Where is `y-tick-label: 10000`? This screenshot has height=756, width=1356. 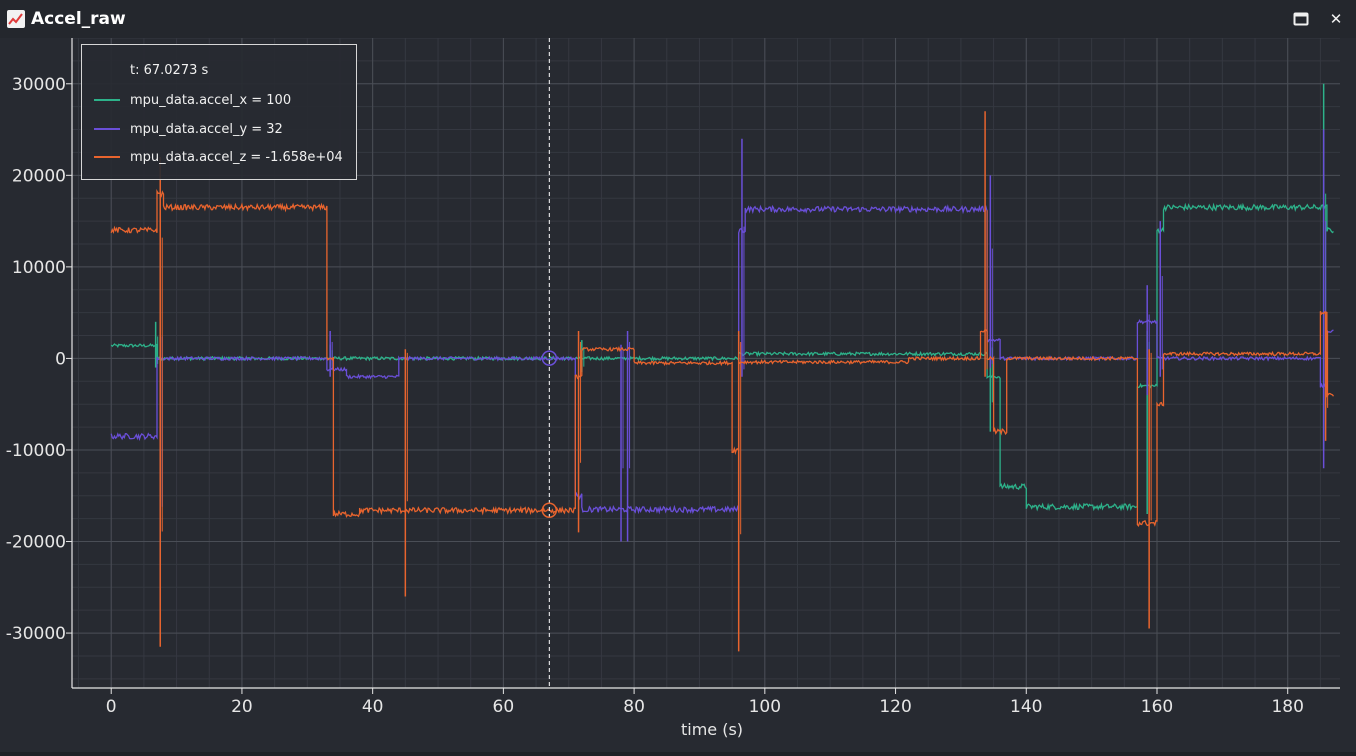
y-tick-label: 10000 is located at coordinates (39, 268).